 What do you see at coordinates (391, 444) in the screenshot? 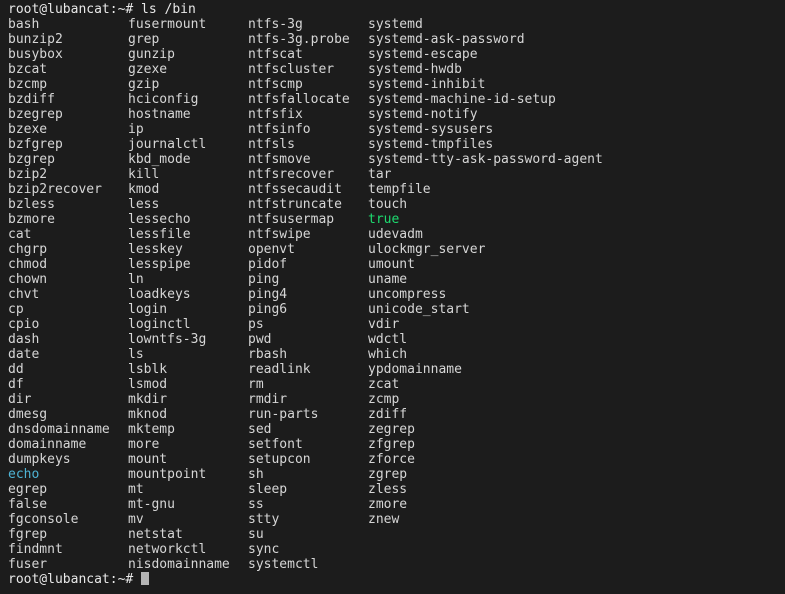
I see `listing-entry: zfgrep` at bounding box center [391, 444].